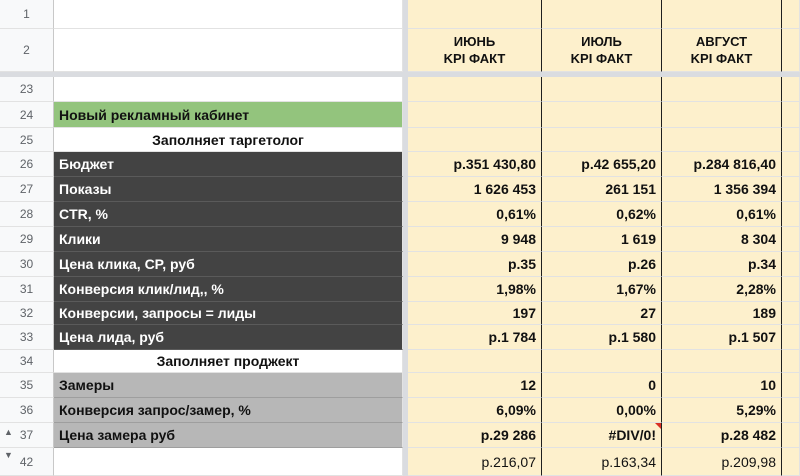  What do you see at coordinates (658, 426) in the screenshot?
I see `error-indicator-icon` at bounding box center [658, 426].